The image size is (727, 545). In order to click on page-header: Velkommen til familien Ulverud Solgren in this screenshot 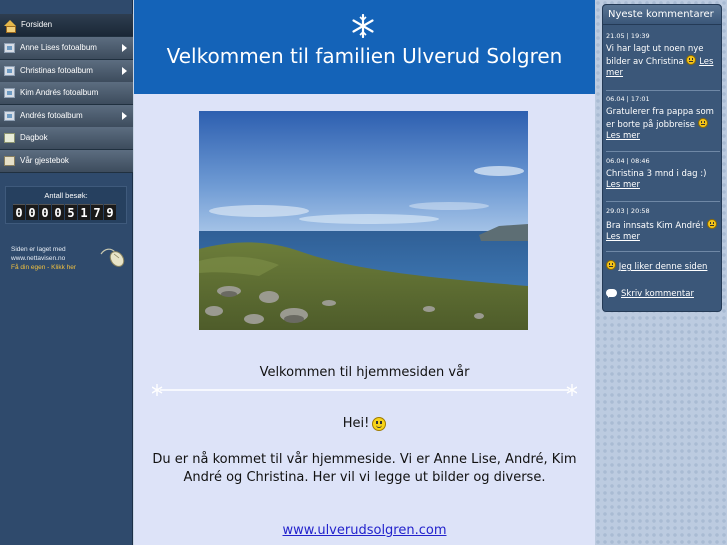, I will do `click(364, 47)`.